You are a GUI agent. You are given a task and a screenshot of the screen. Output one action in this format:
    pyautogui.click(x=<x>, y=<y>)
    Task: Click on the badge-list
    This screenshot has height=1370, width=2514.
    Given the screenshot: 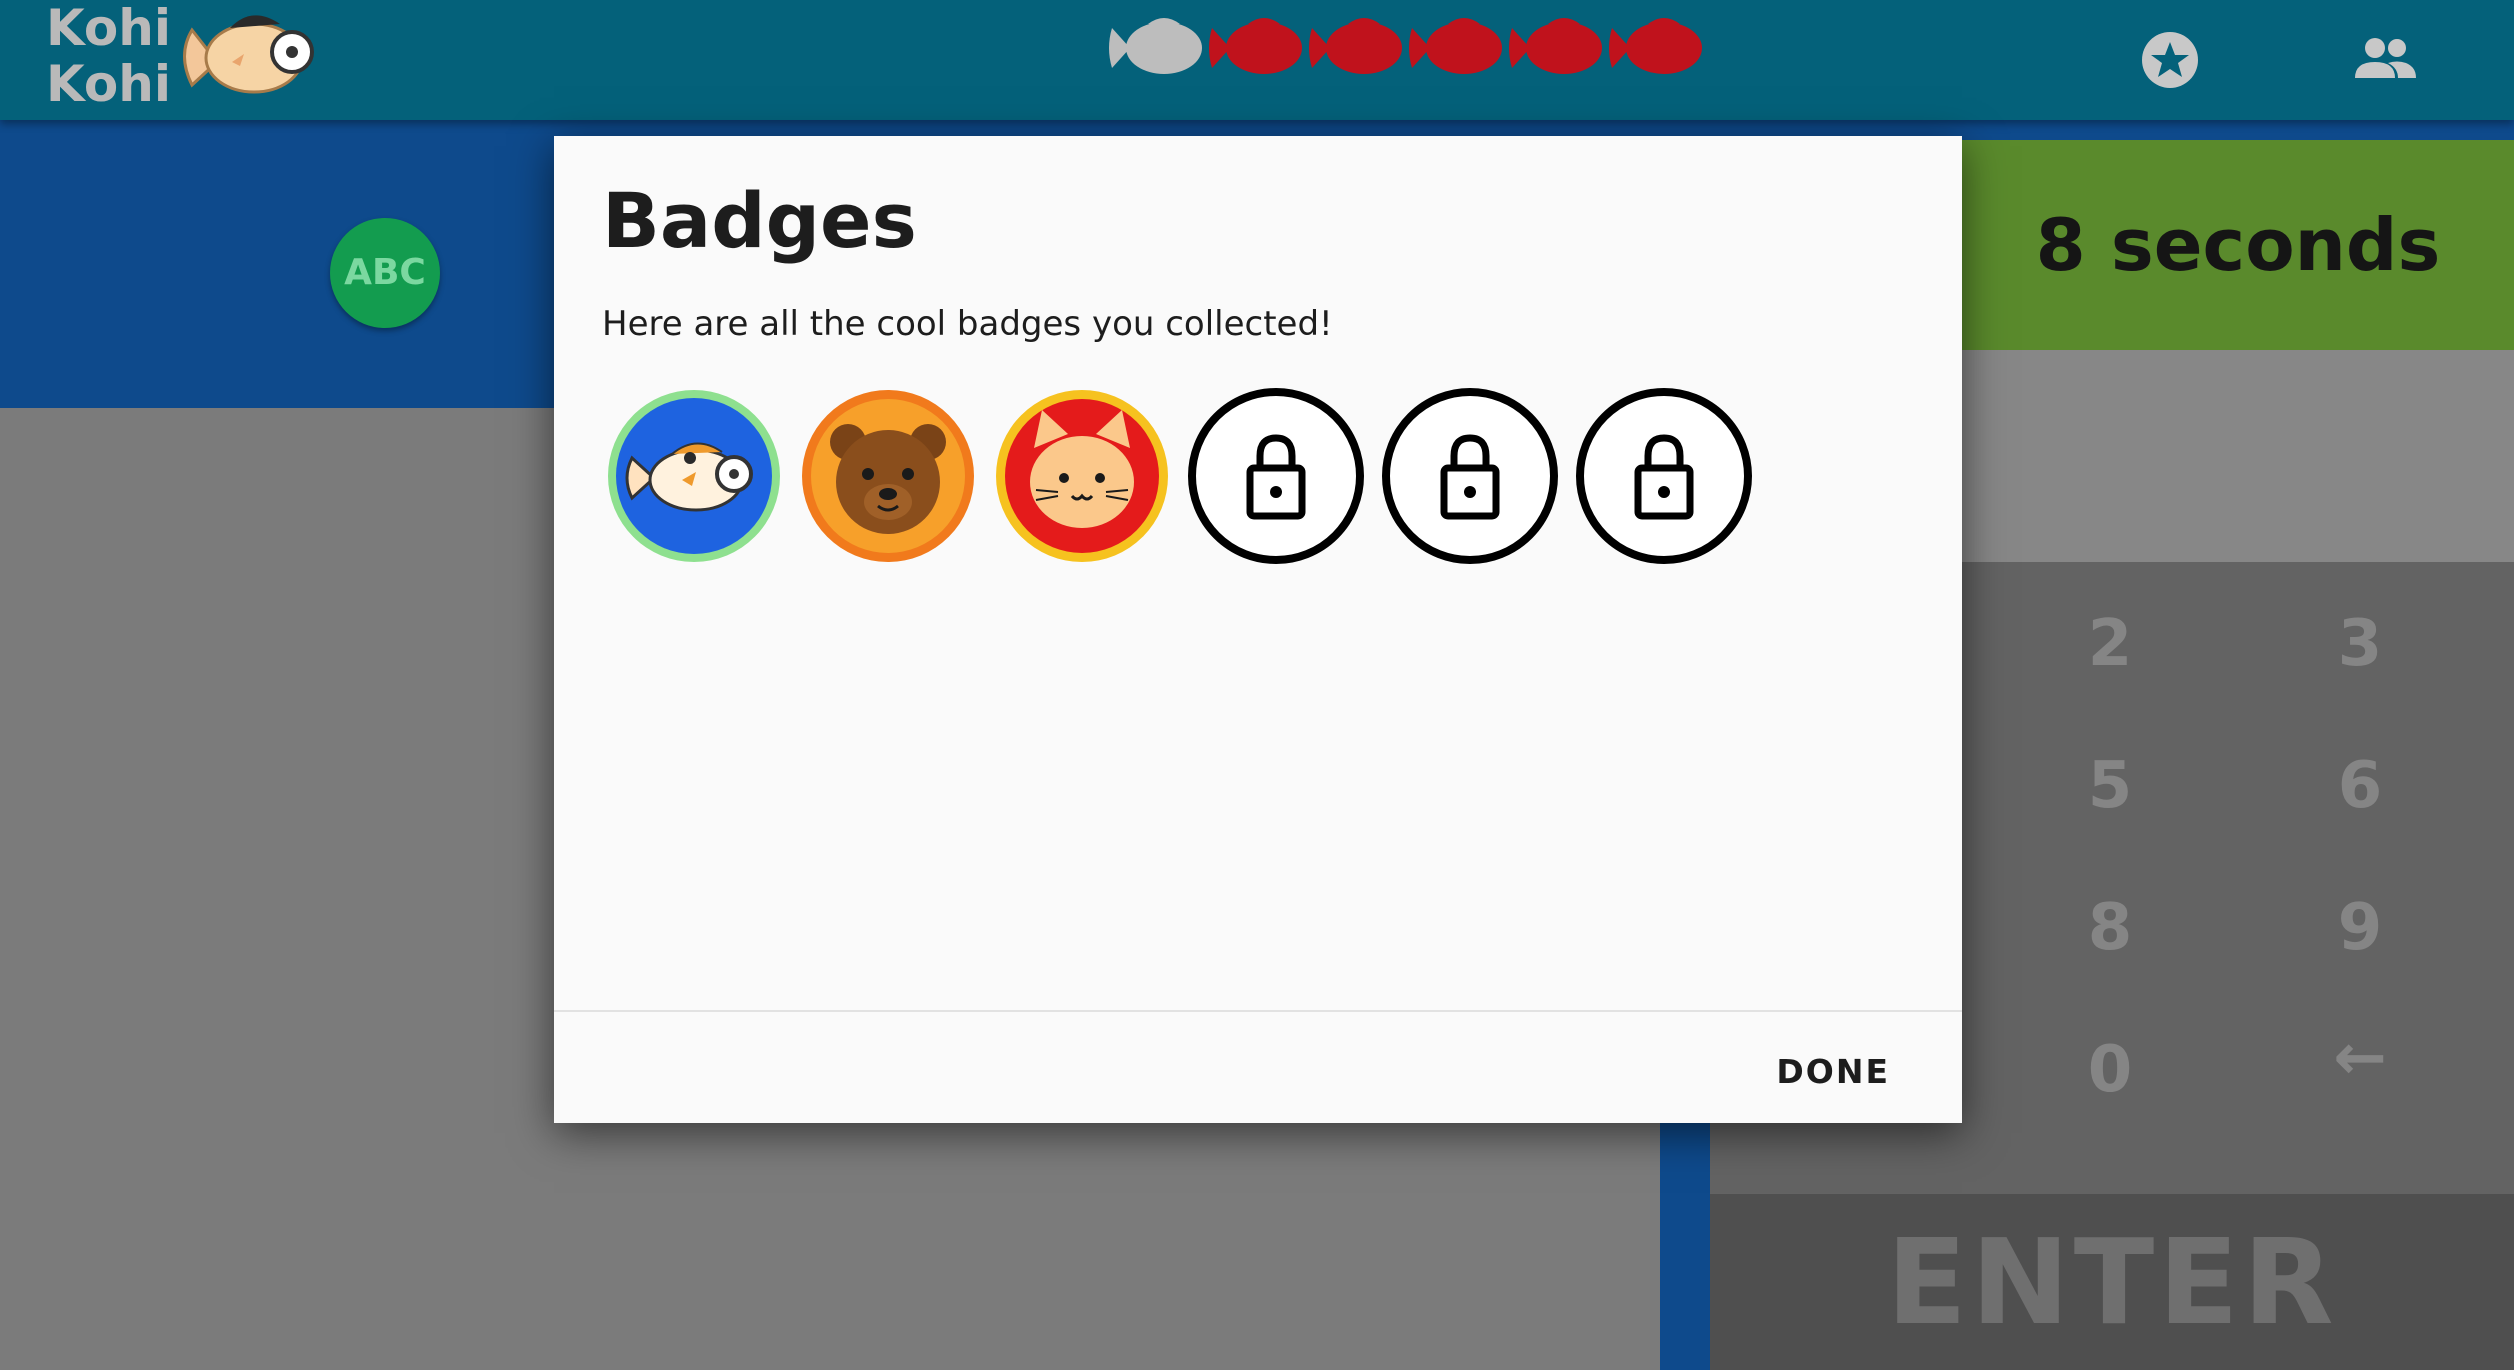 What is the action you would take?
    pyautogui.click(x=1179, y=476)
    